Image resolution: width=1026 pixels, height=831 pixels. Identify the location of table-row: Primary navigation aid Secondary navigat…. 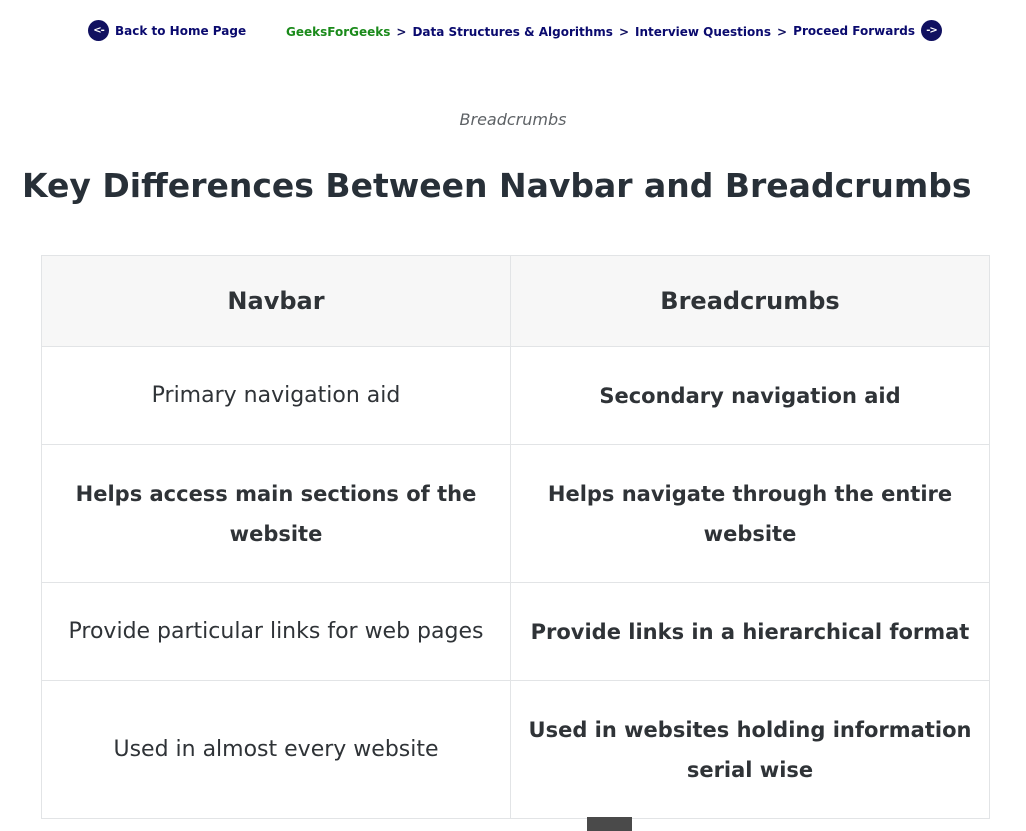
(515, 395).